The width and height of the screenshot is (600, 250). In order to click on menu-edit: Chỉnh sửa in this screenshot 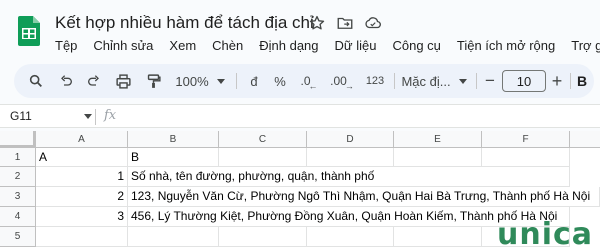, I will do `click(126, 48)`.